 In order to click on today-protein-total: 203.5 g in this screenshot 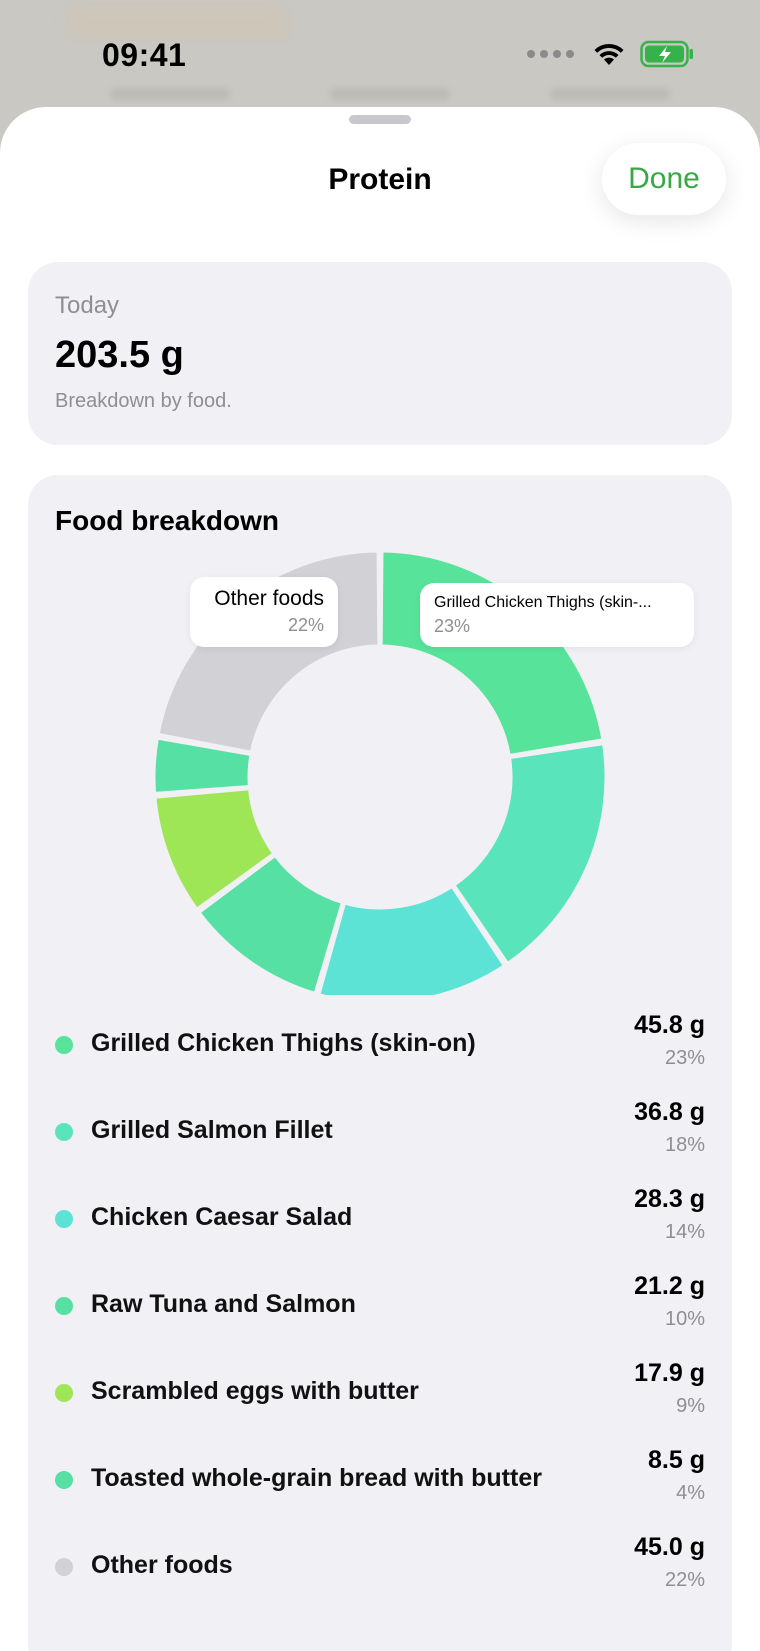, I will do `click(119, 355)`.